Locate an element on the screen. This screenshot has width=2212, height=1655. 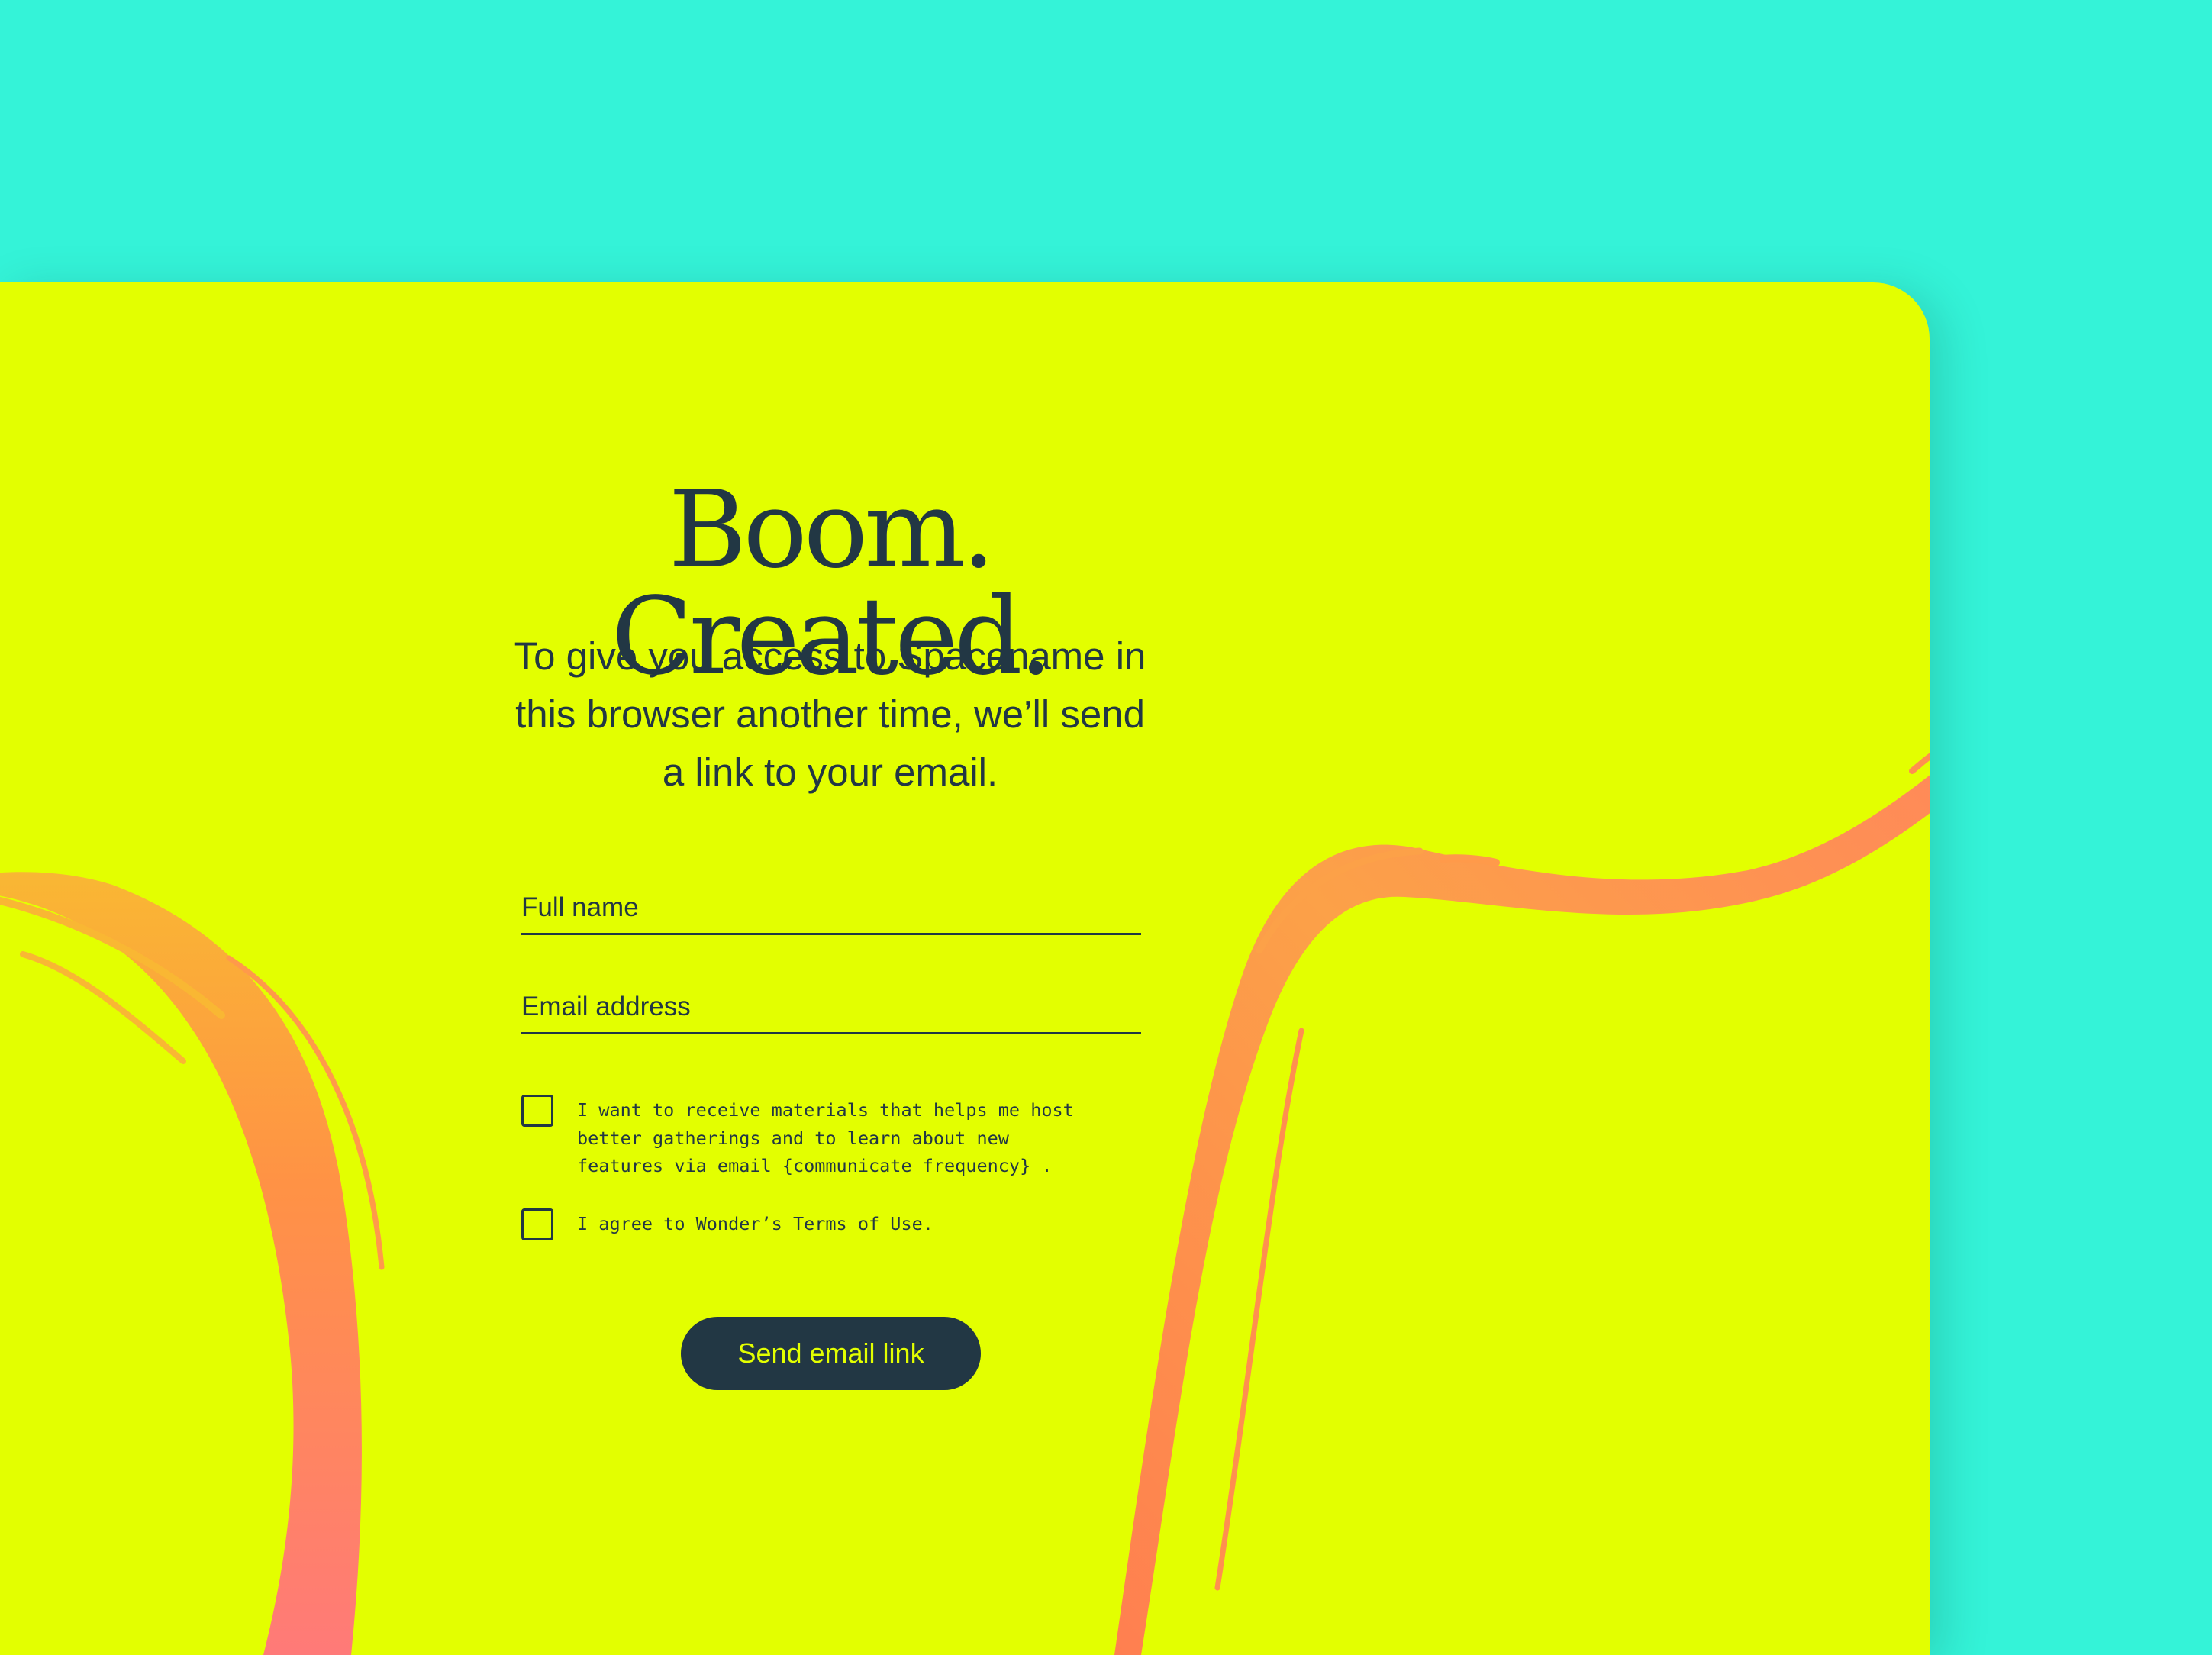
left-brush-stroke is located at coordinates (192, 1264).